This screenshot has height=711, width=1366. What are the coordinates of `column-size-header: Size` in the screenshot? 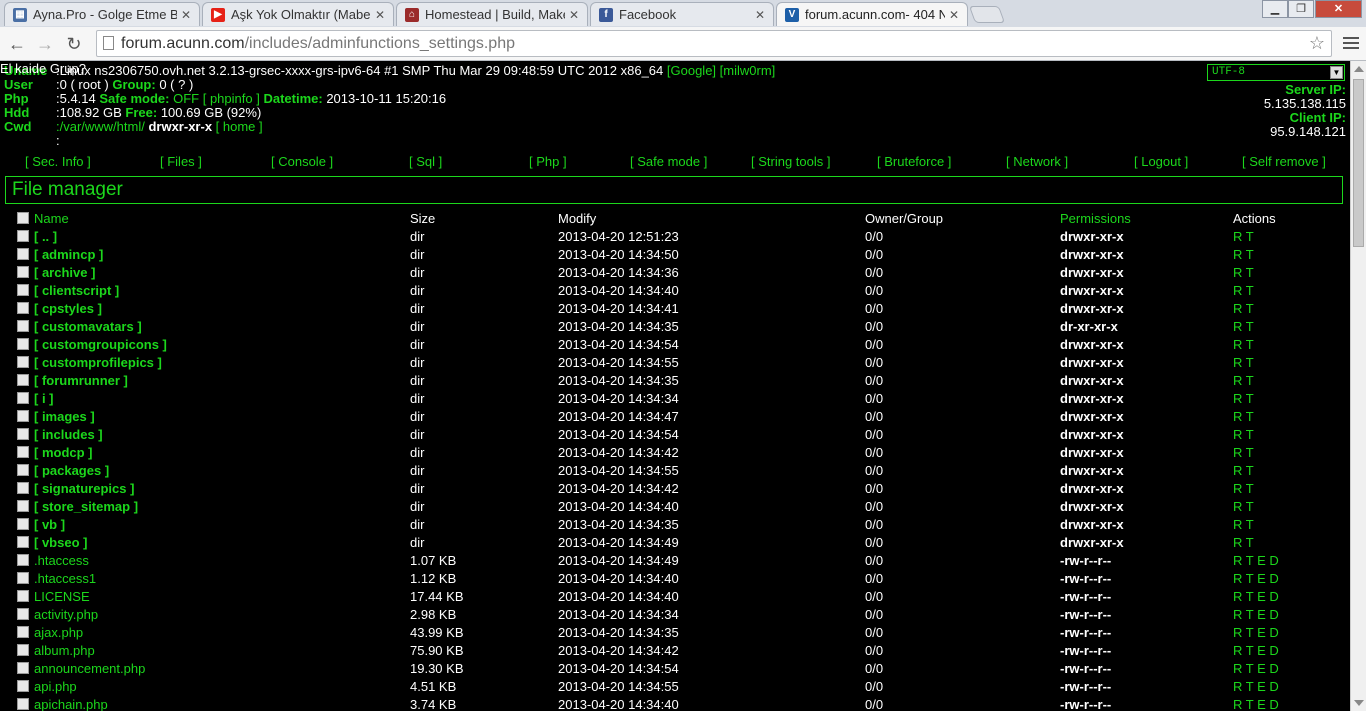 It's located at (422, 218).